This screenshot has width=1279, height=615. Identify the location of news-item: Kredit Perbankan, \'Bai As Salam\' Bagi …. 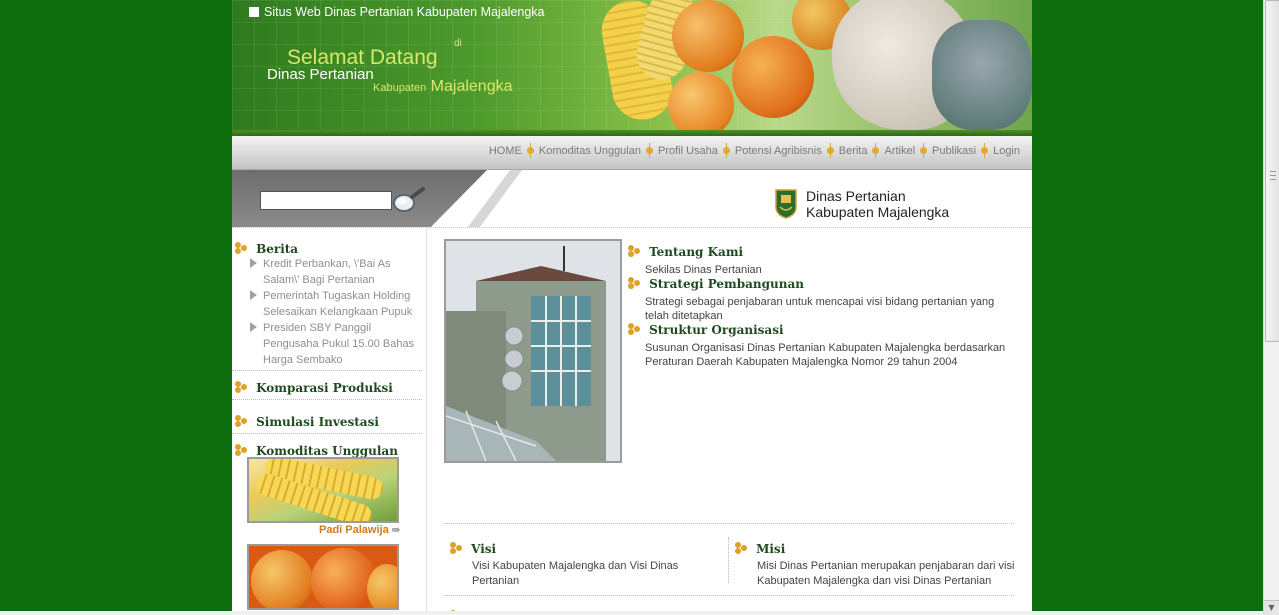
(336, 272).